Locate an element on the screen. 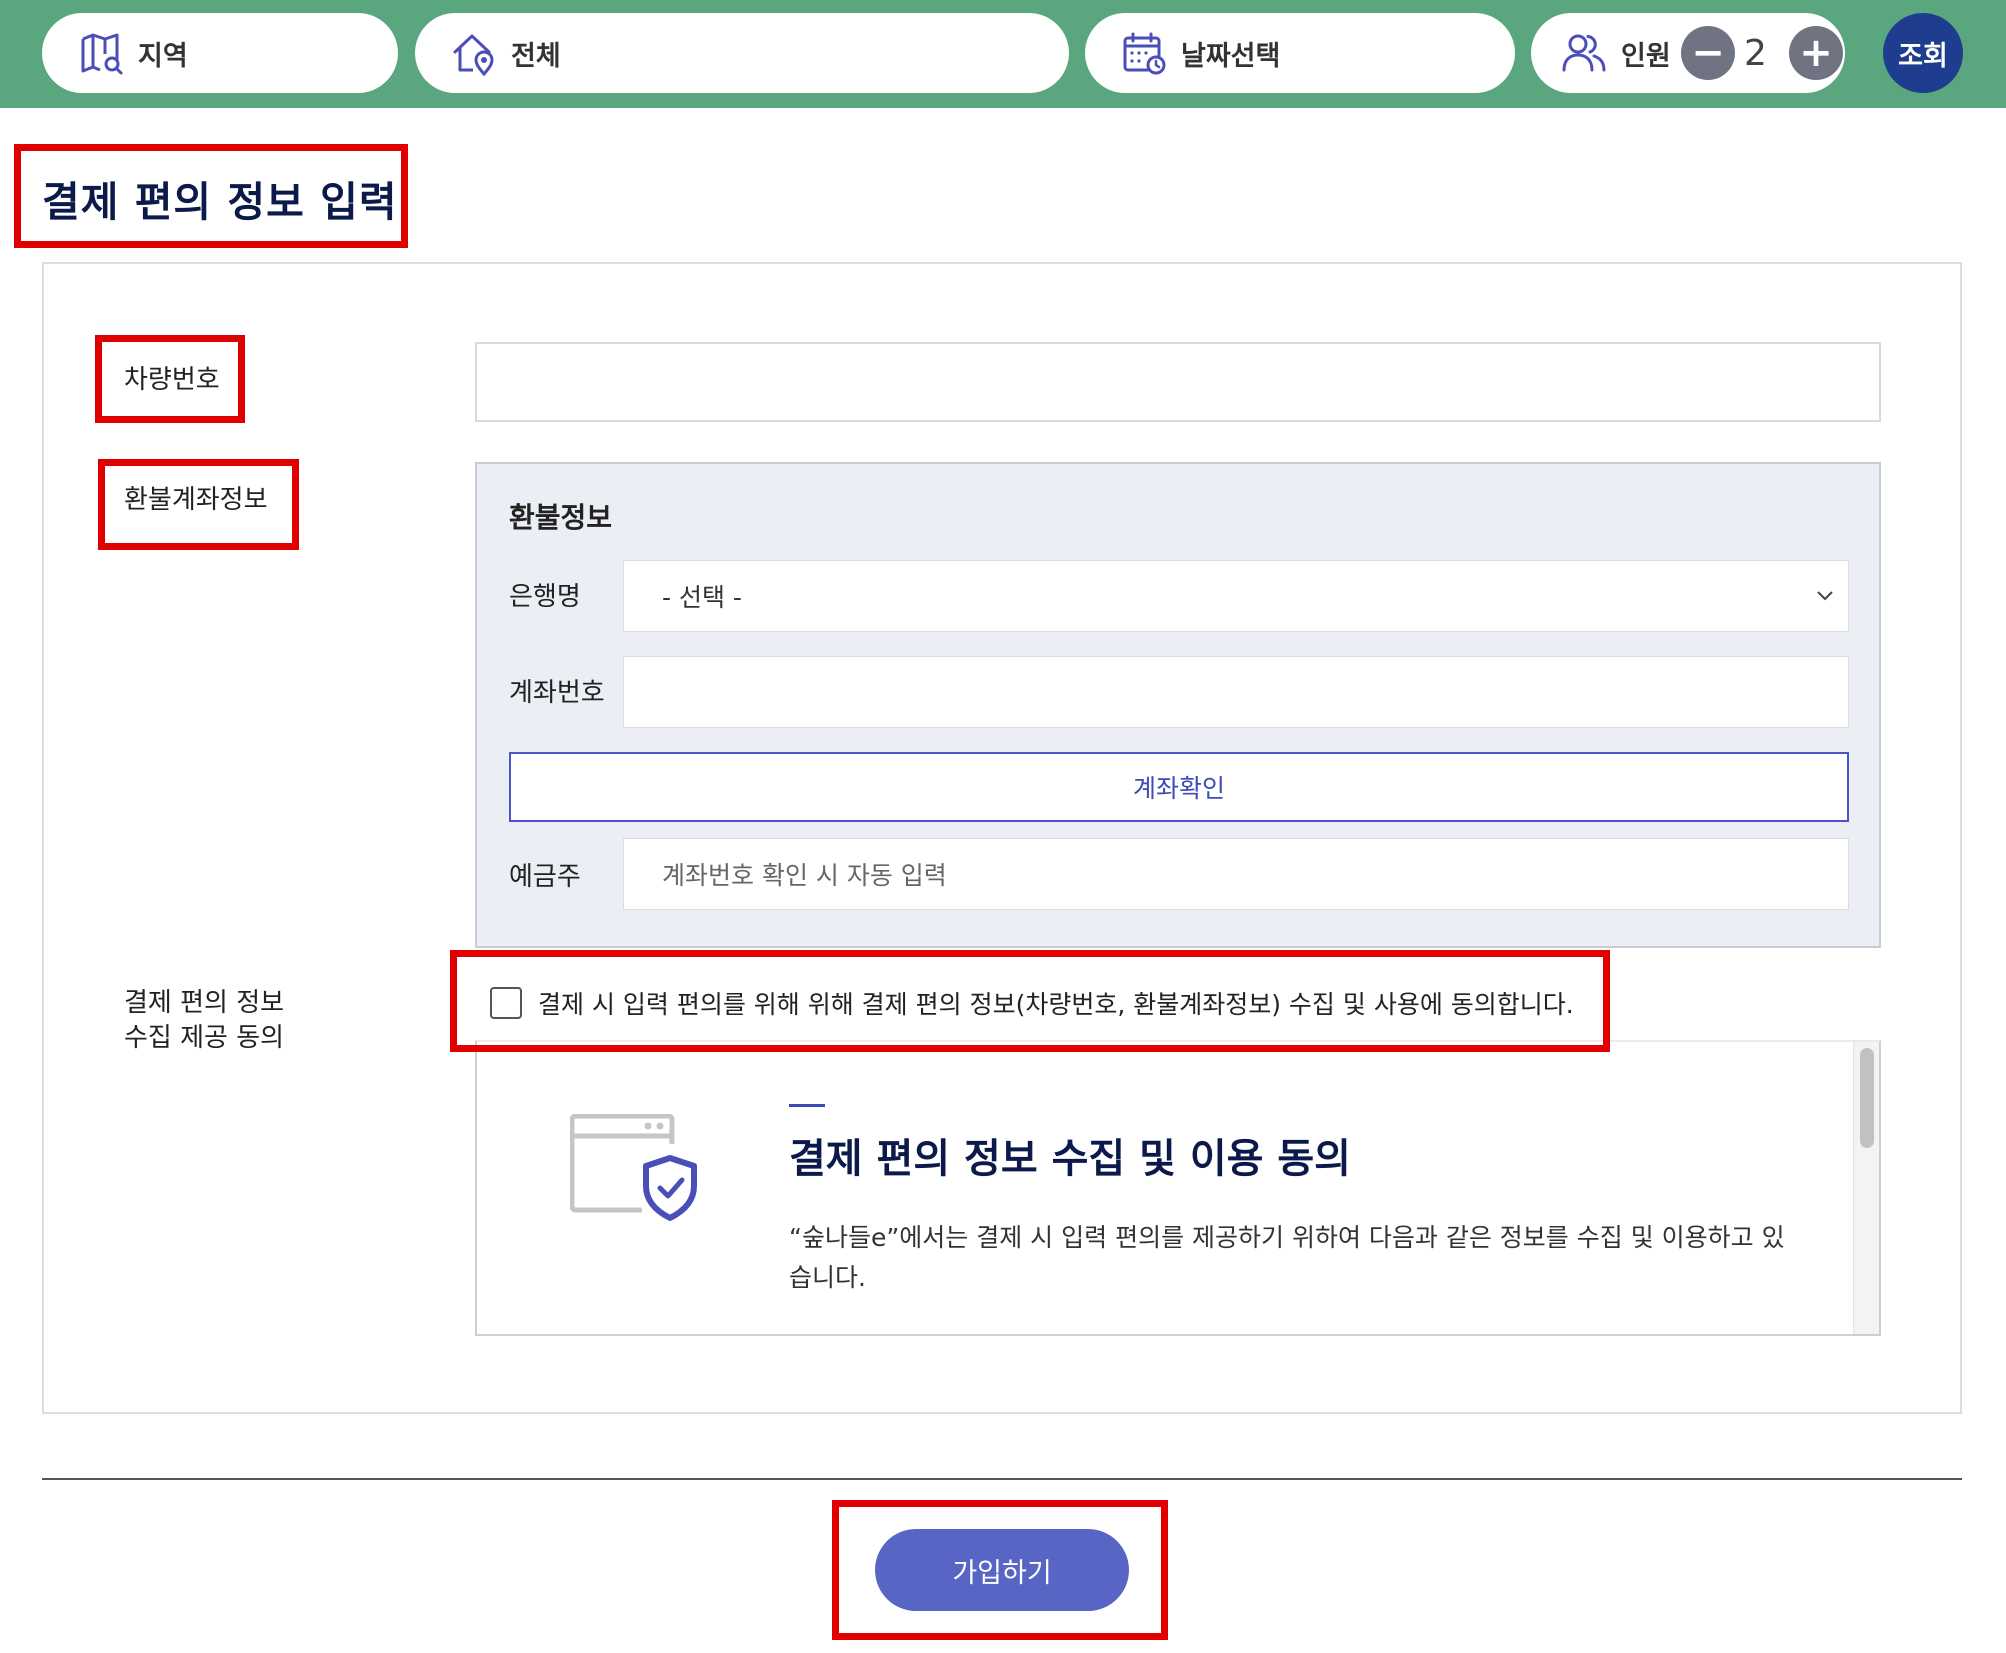  region-selector: 지역 is located at coordinates (220, 53).